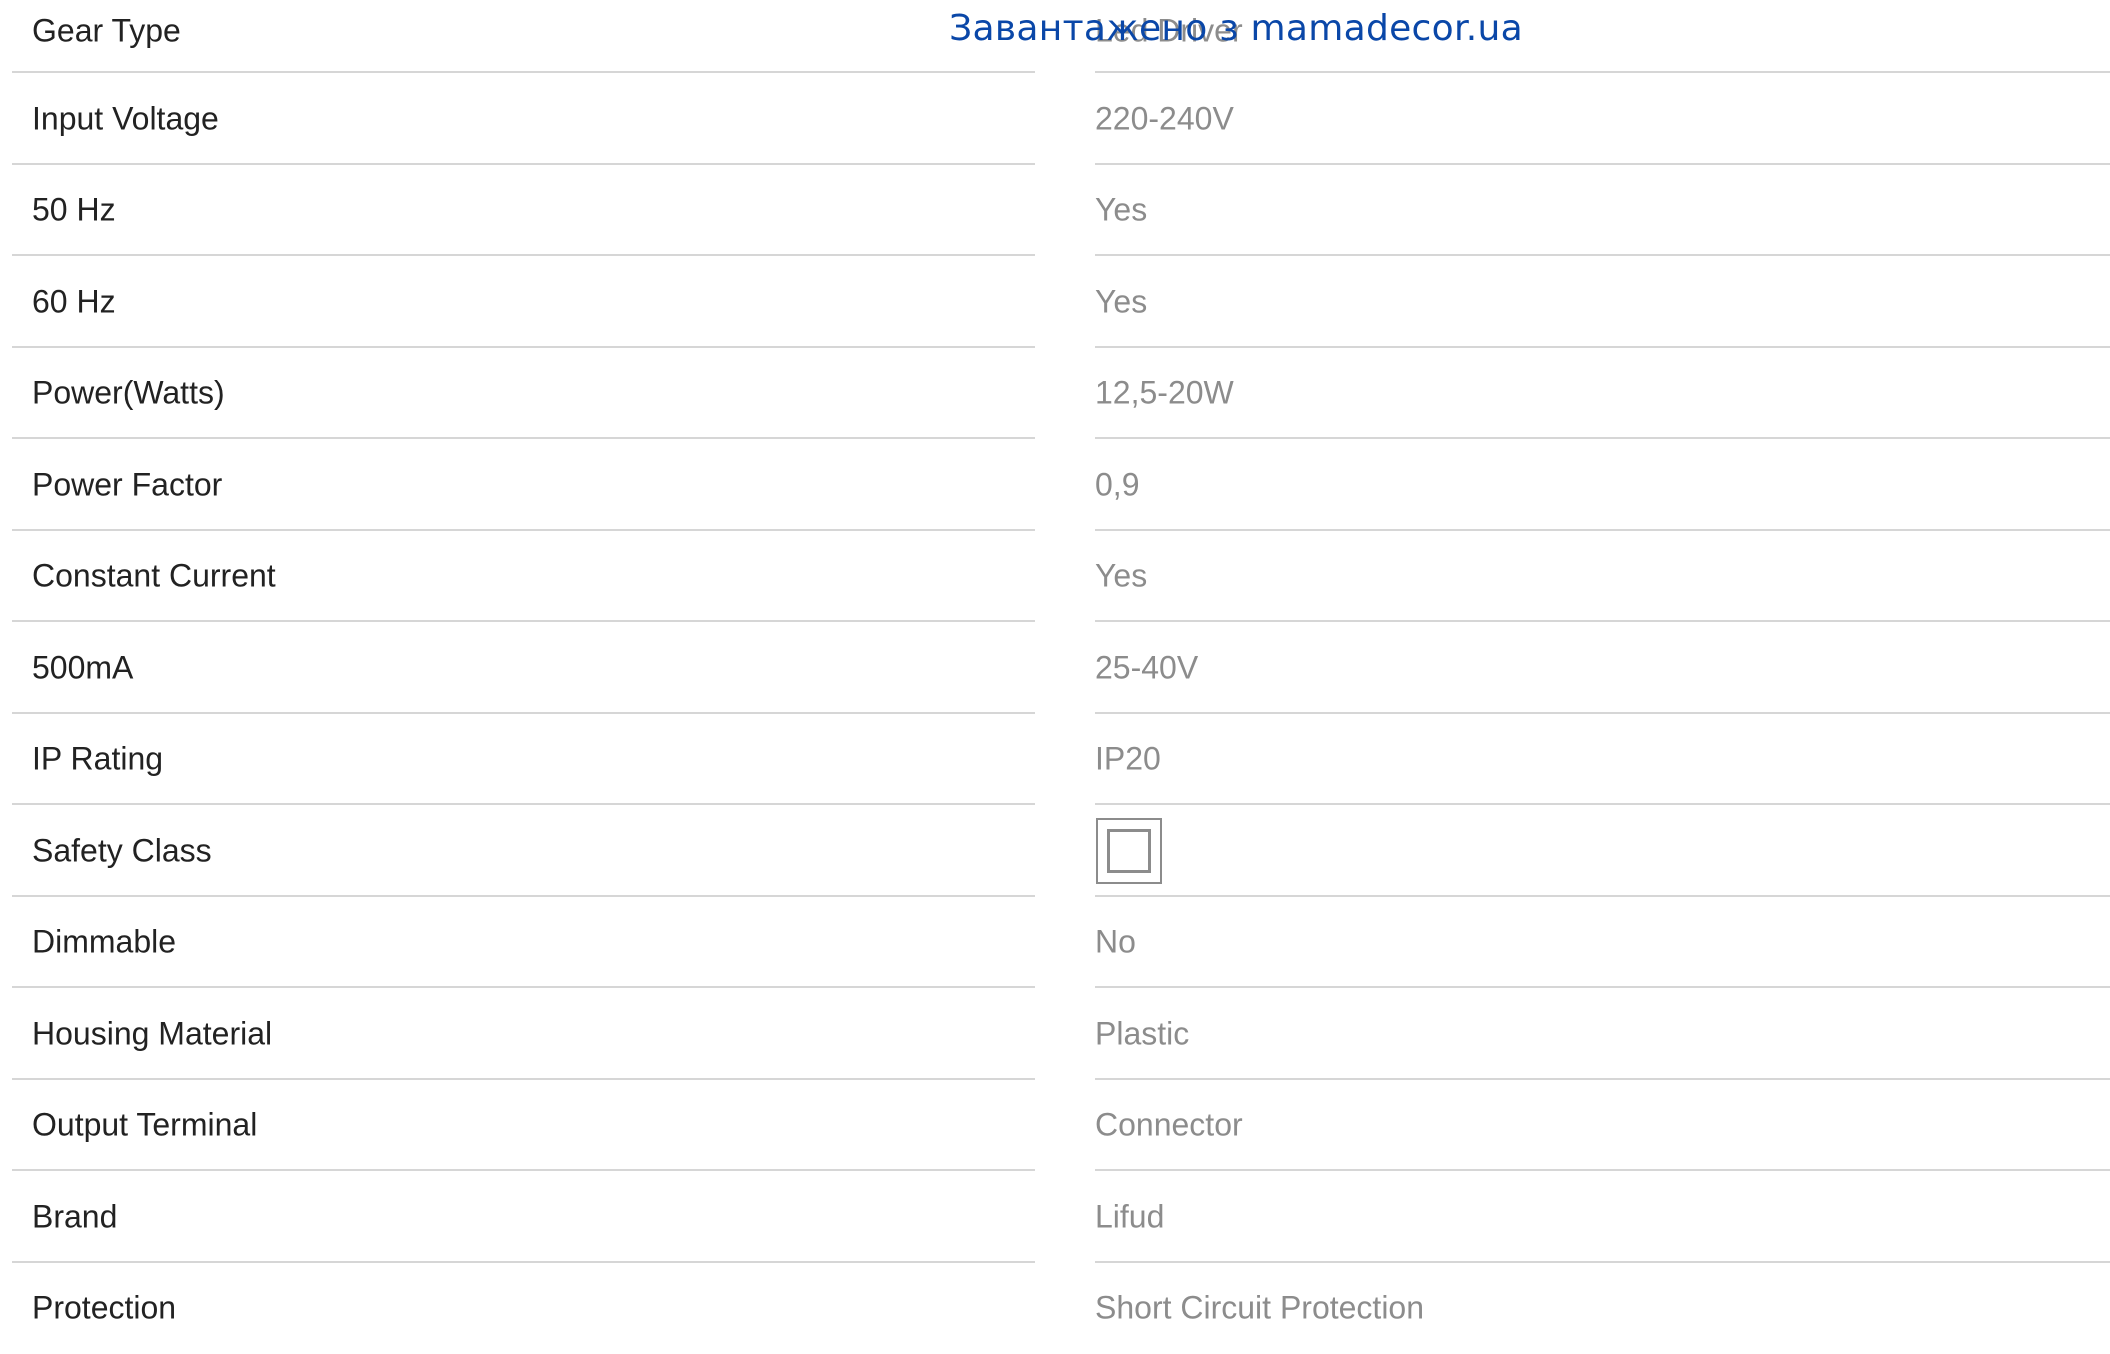  Describe the element at coordinates (1055, 1126) in the screenshot. I see `spec-row-output-terminal: Output Terminal Connector` at that location.